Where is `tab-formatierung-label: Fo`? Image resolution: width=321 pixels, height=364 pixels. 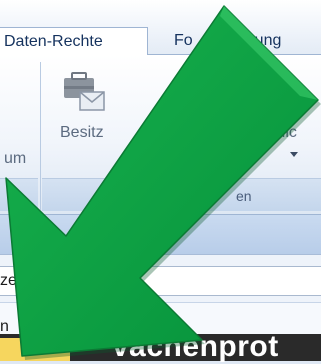 tab-formatierung-label: Fo is located at coordinates (183, 40).